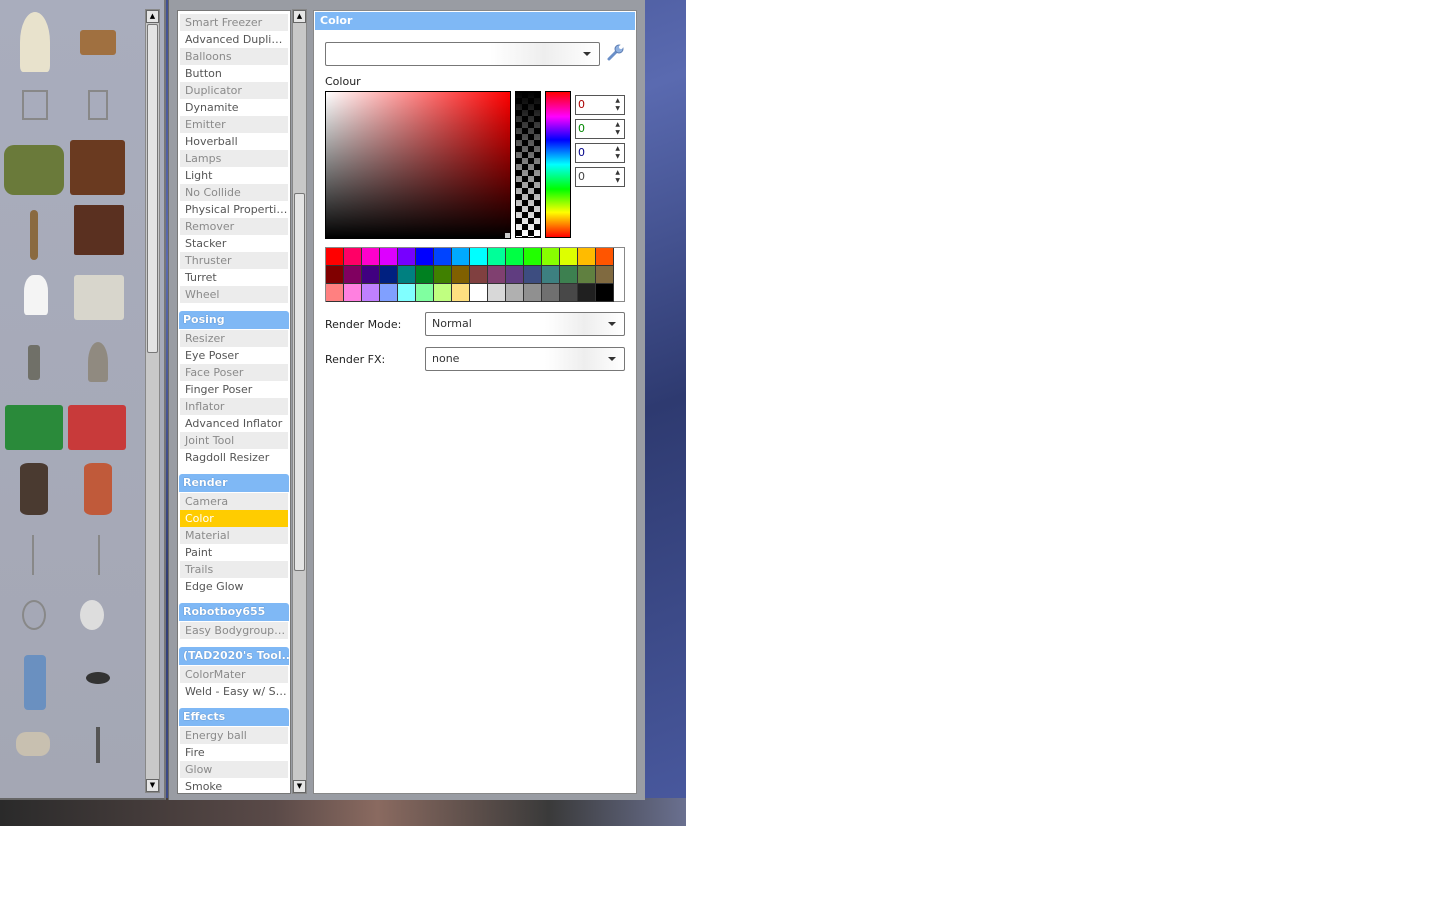 The height and width of the screenshot is (900, 1440). I want to click on tool-item: Eye Poser, so click(234, 355).